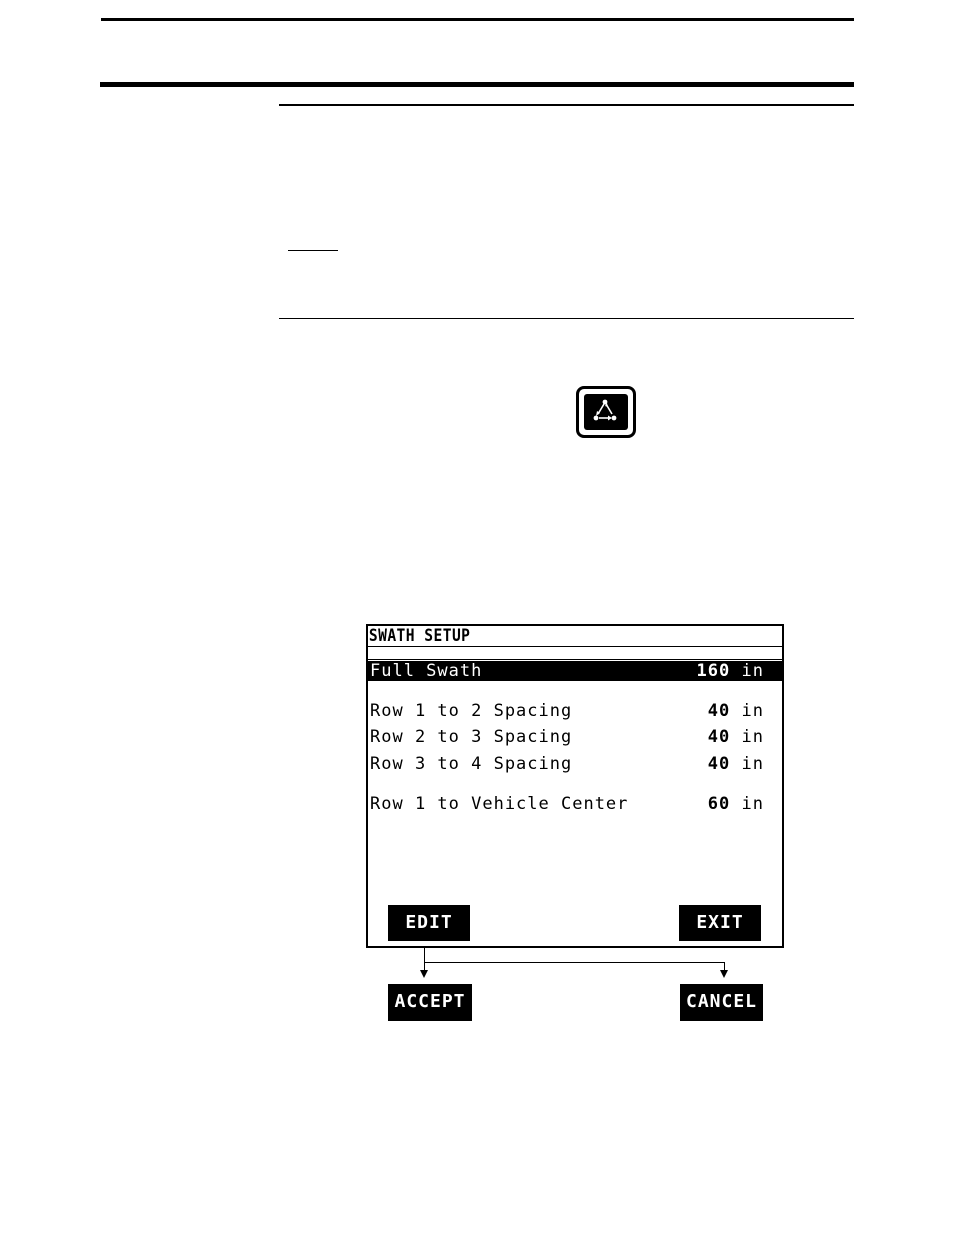 The width and height of the screenshot is (954, 1235). What do you see at coordinates (313, 250) in the screenshot?
I see `note-label-underline` at bounding box center [313, 250].